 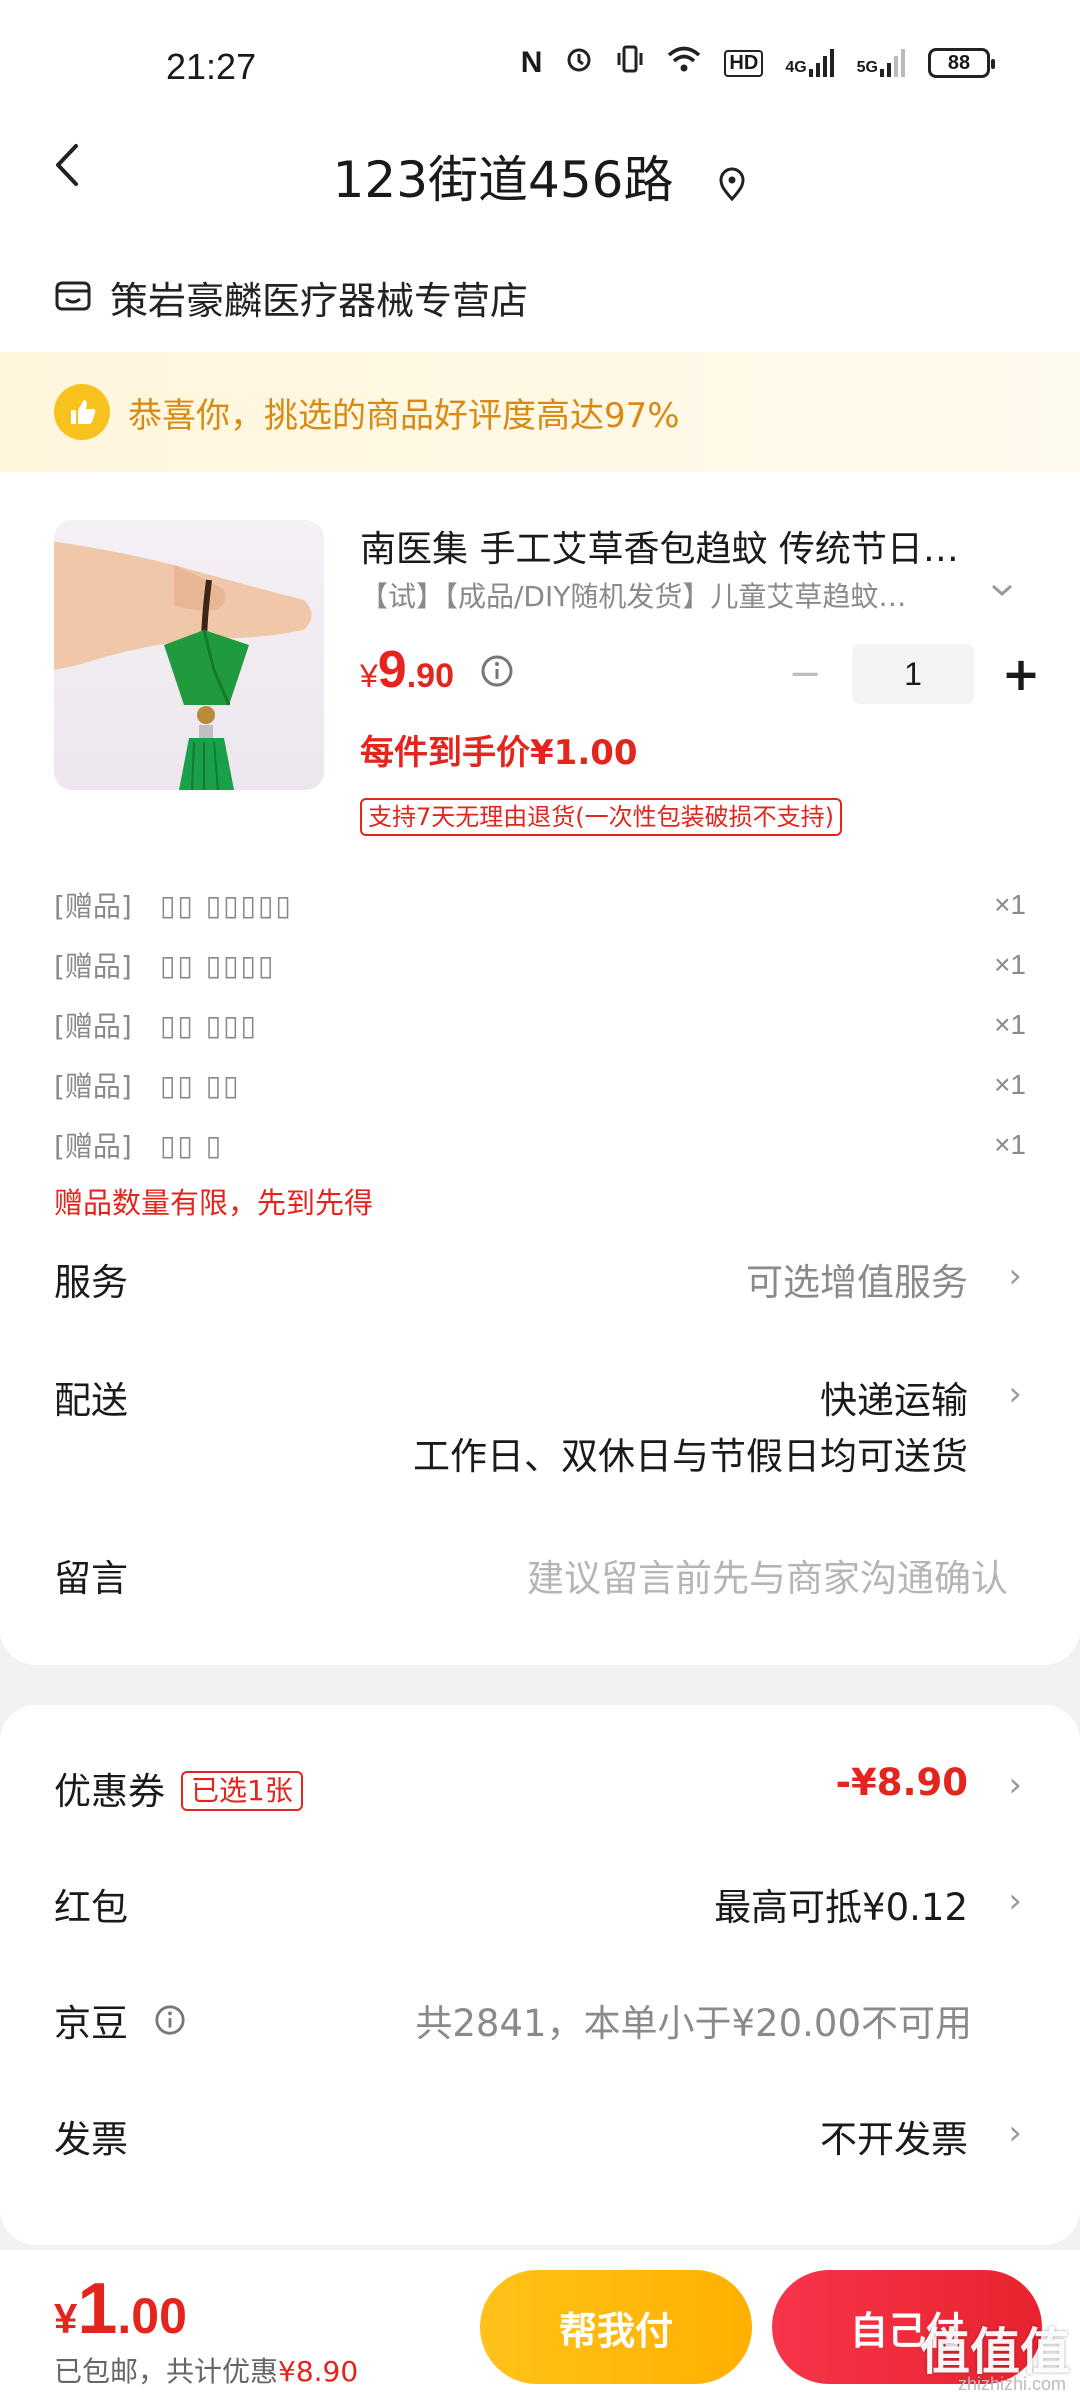 I want to click on gift-name: ▯▯ ▯▯▯▯, so click(x=218, y=965).